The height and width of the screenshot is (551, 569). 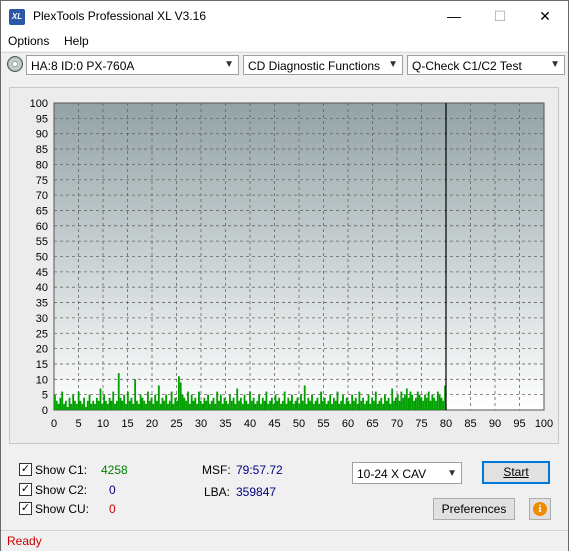 I want to click on y-tick-label: 95, so click(x=42, y=119).